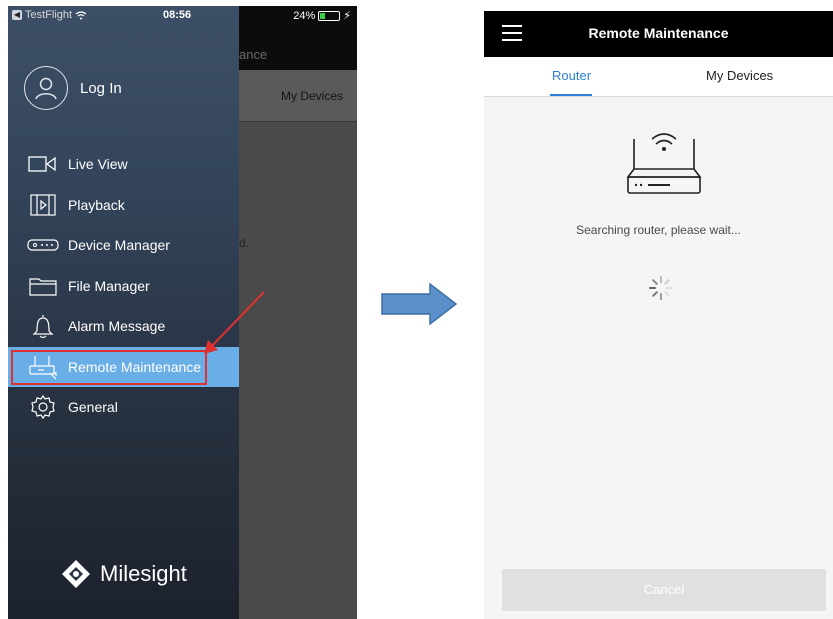 The image size is (833, 619). Describe the element at coordinates (93, 407) in the screenshot. I see `menu-label: General` at that location.